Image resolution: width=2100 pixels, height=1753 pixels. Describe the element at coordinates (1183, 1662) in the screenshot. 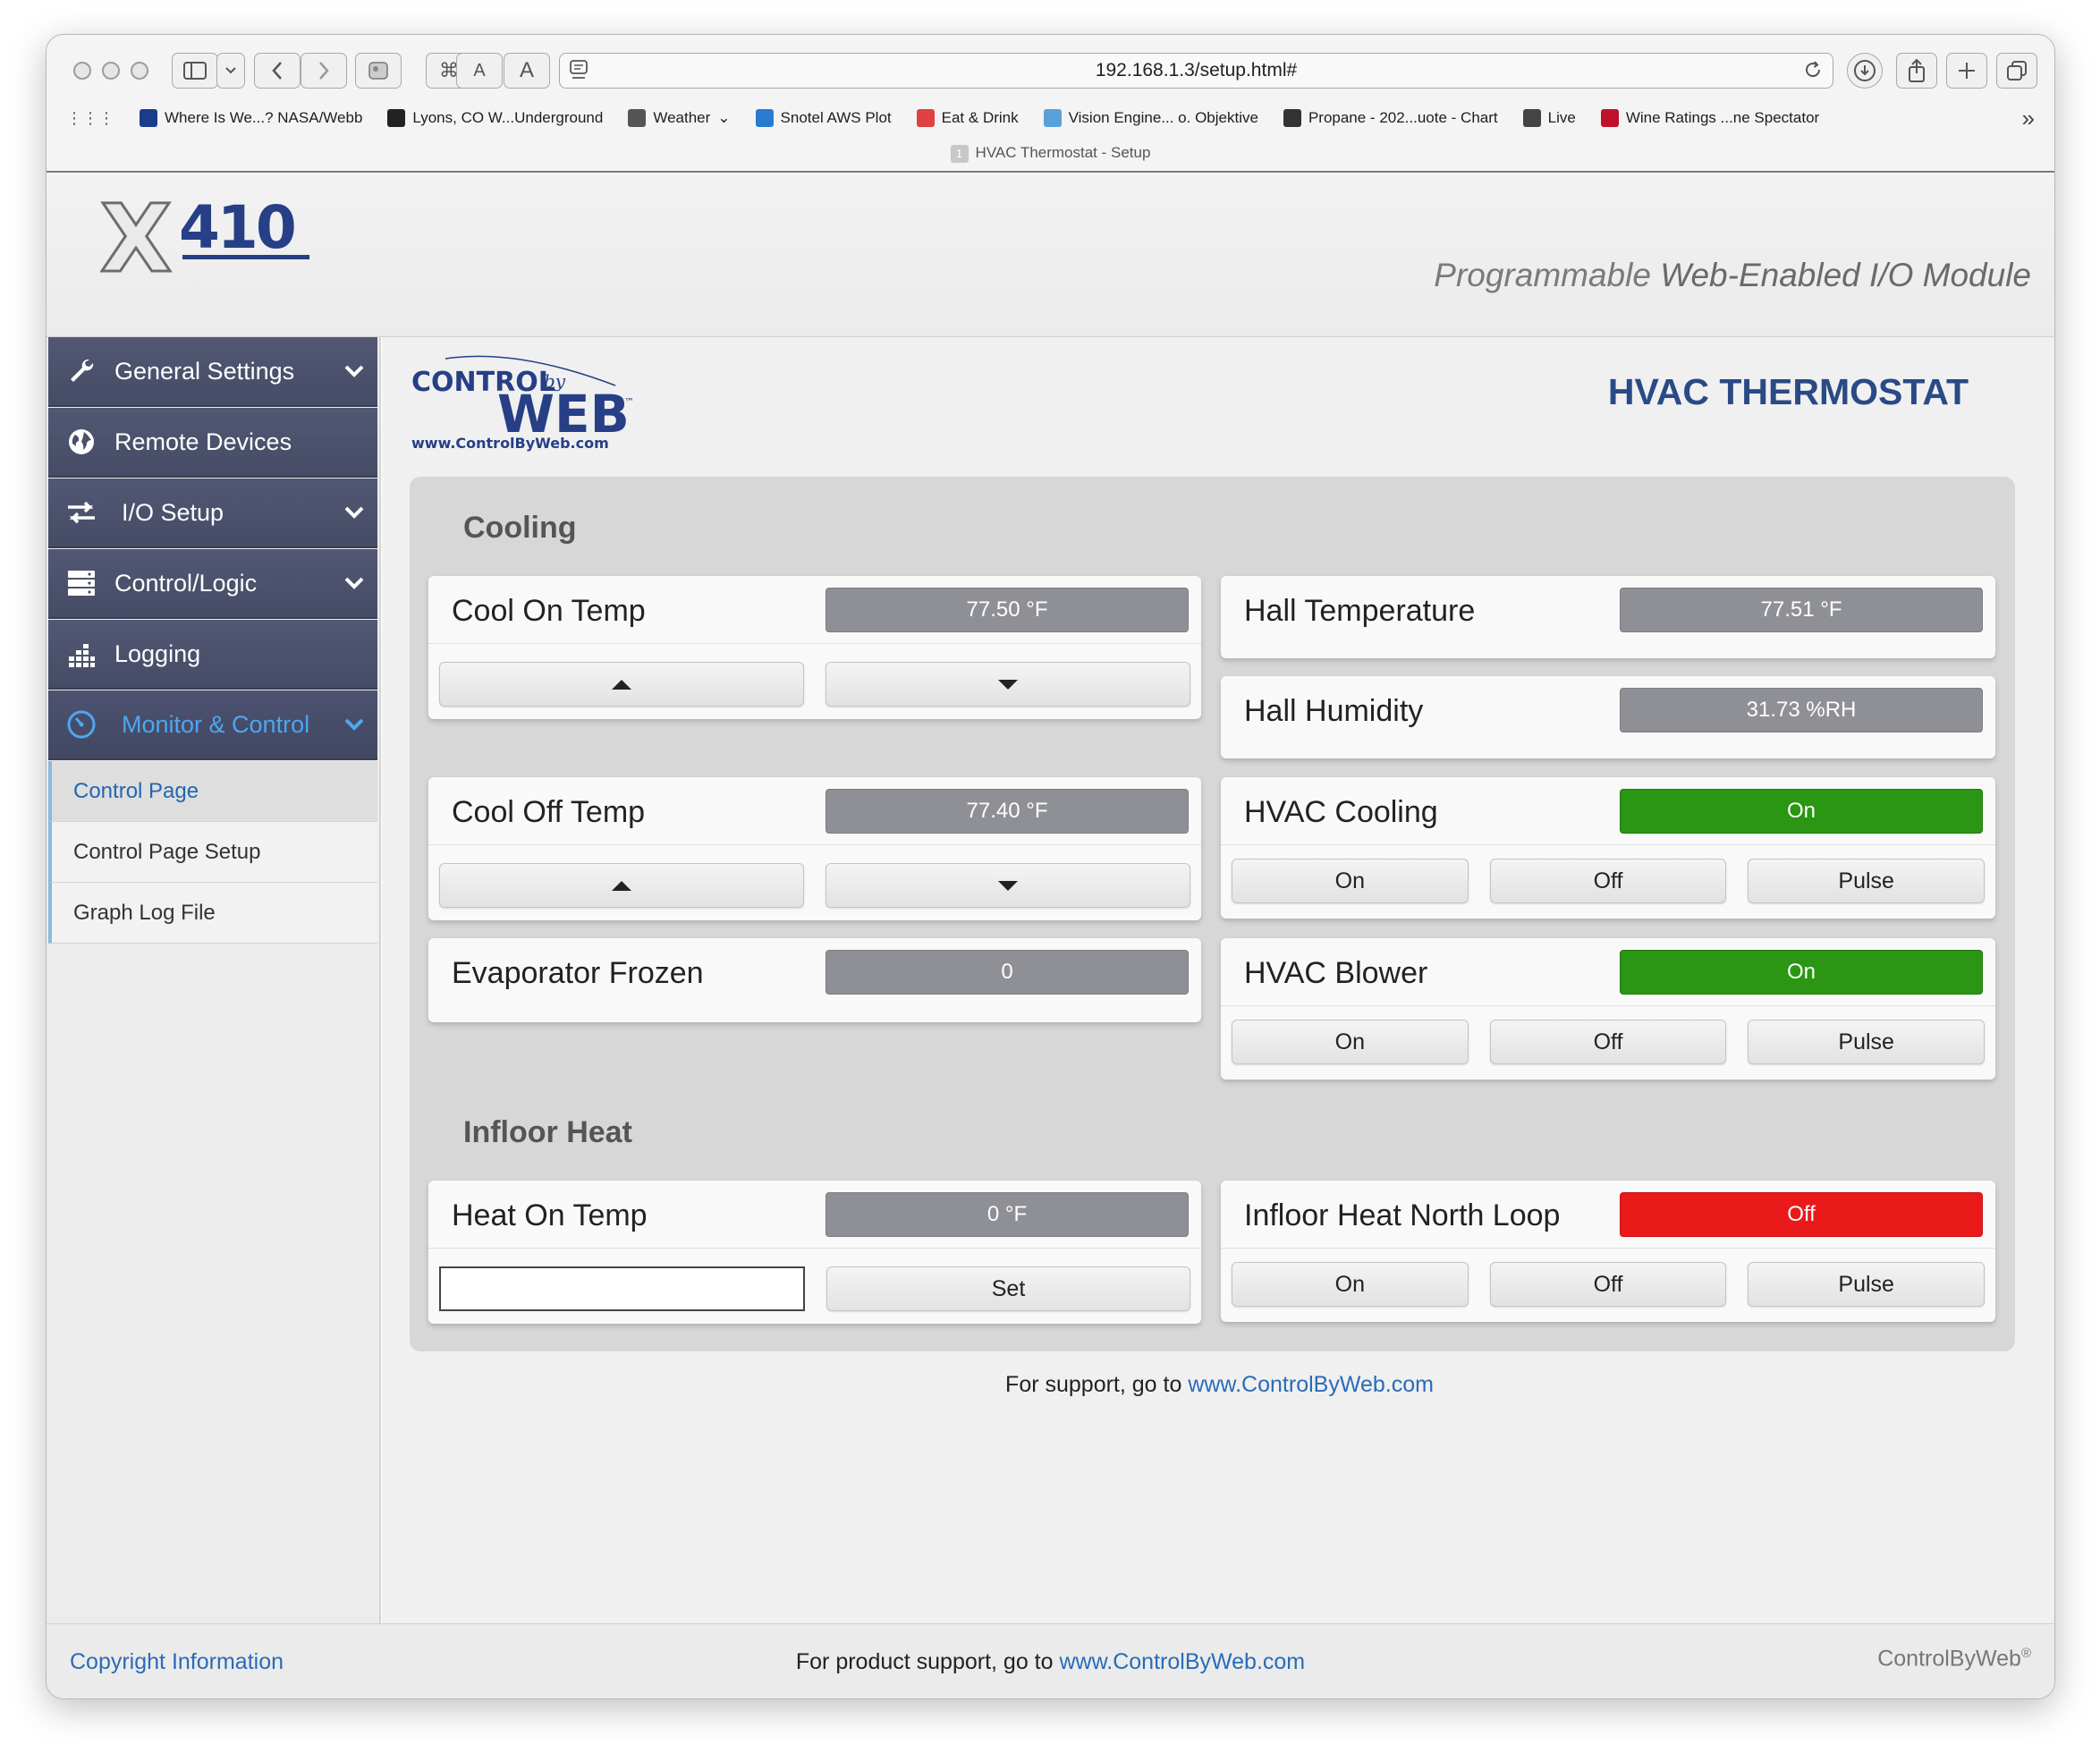

I see `footer-support-link: www.ControlByWeb.com` at that location.